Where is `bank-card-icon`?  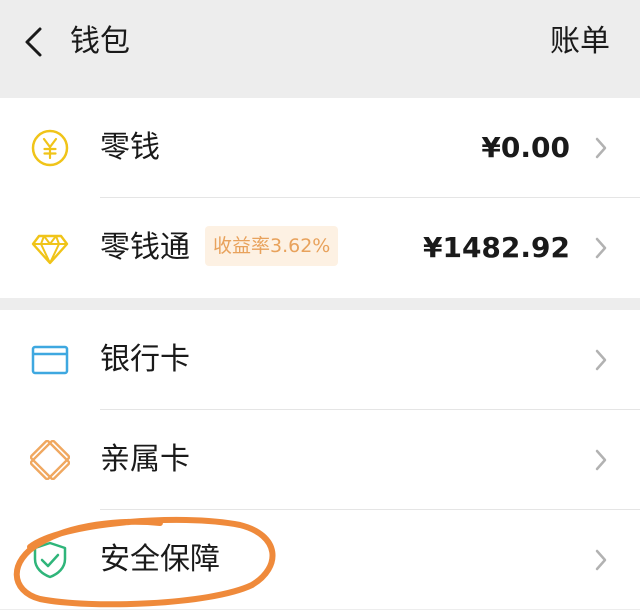
bank-card-icon is located at coordinates (50, 360).